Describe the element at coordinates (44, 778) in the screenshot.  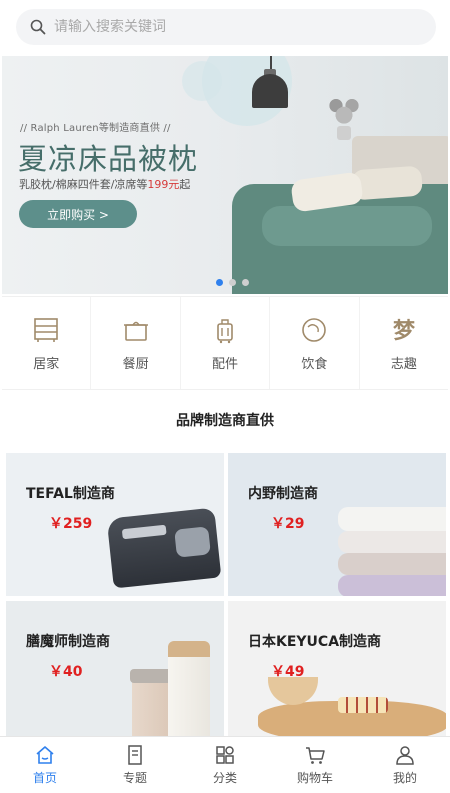
I see `tab-label: 首页` at that location.